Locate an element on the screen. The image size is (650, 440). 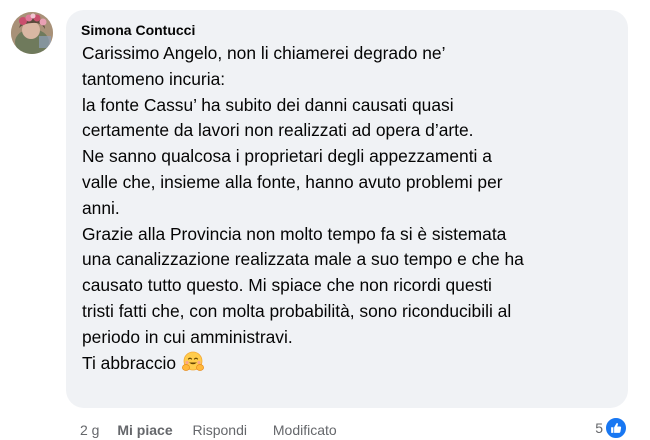
hugging-face-emoji-icon is located at coordinates (193, 366).